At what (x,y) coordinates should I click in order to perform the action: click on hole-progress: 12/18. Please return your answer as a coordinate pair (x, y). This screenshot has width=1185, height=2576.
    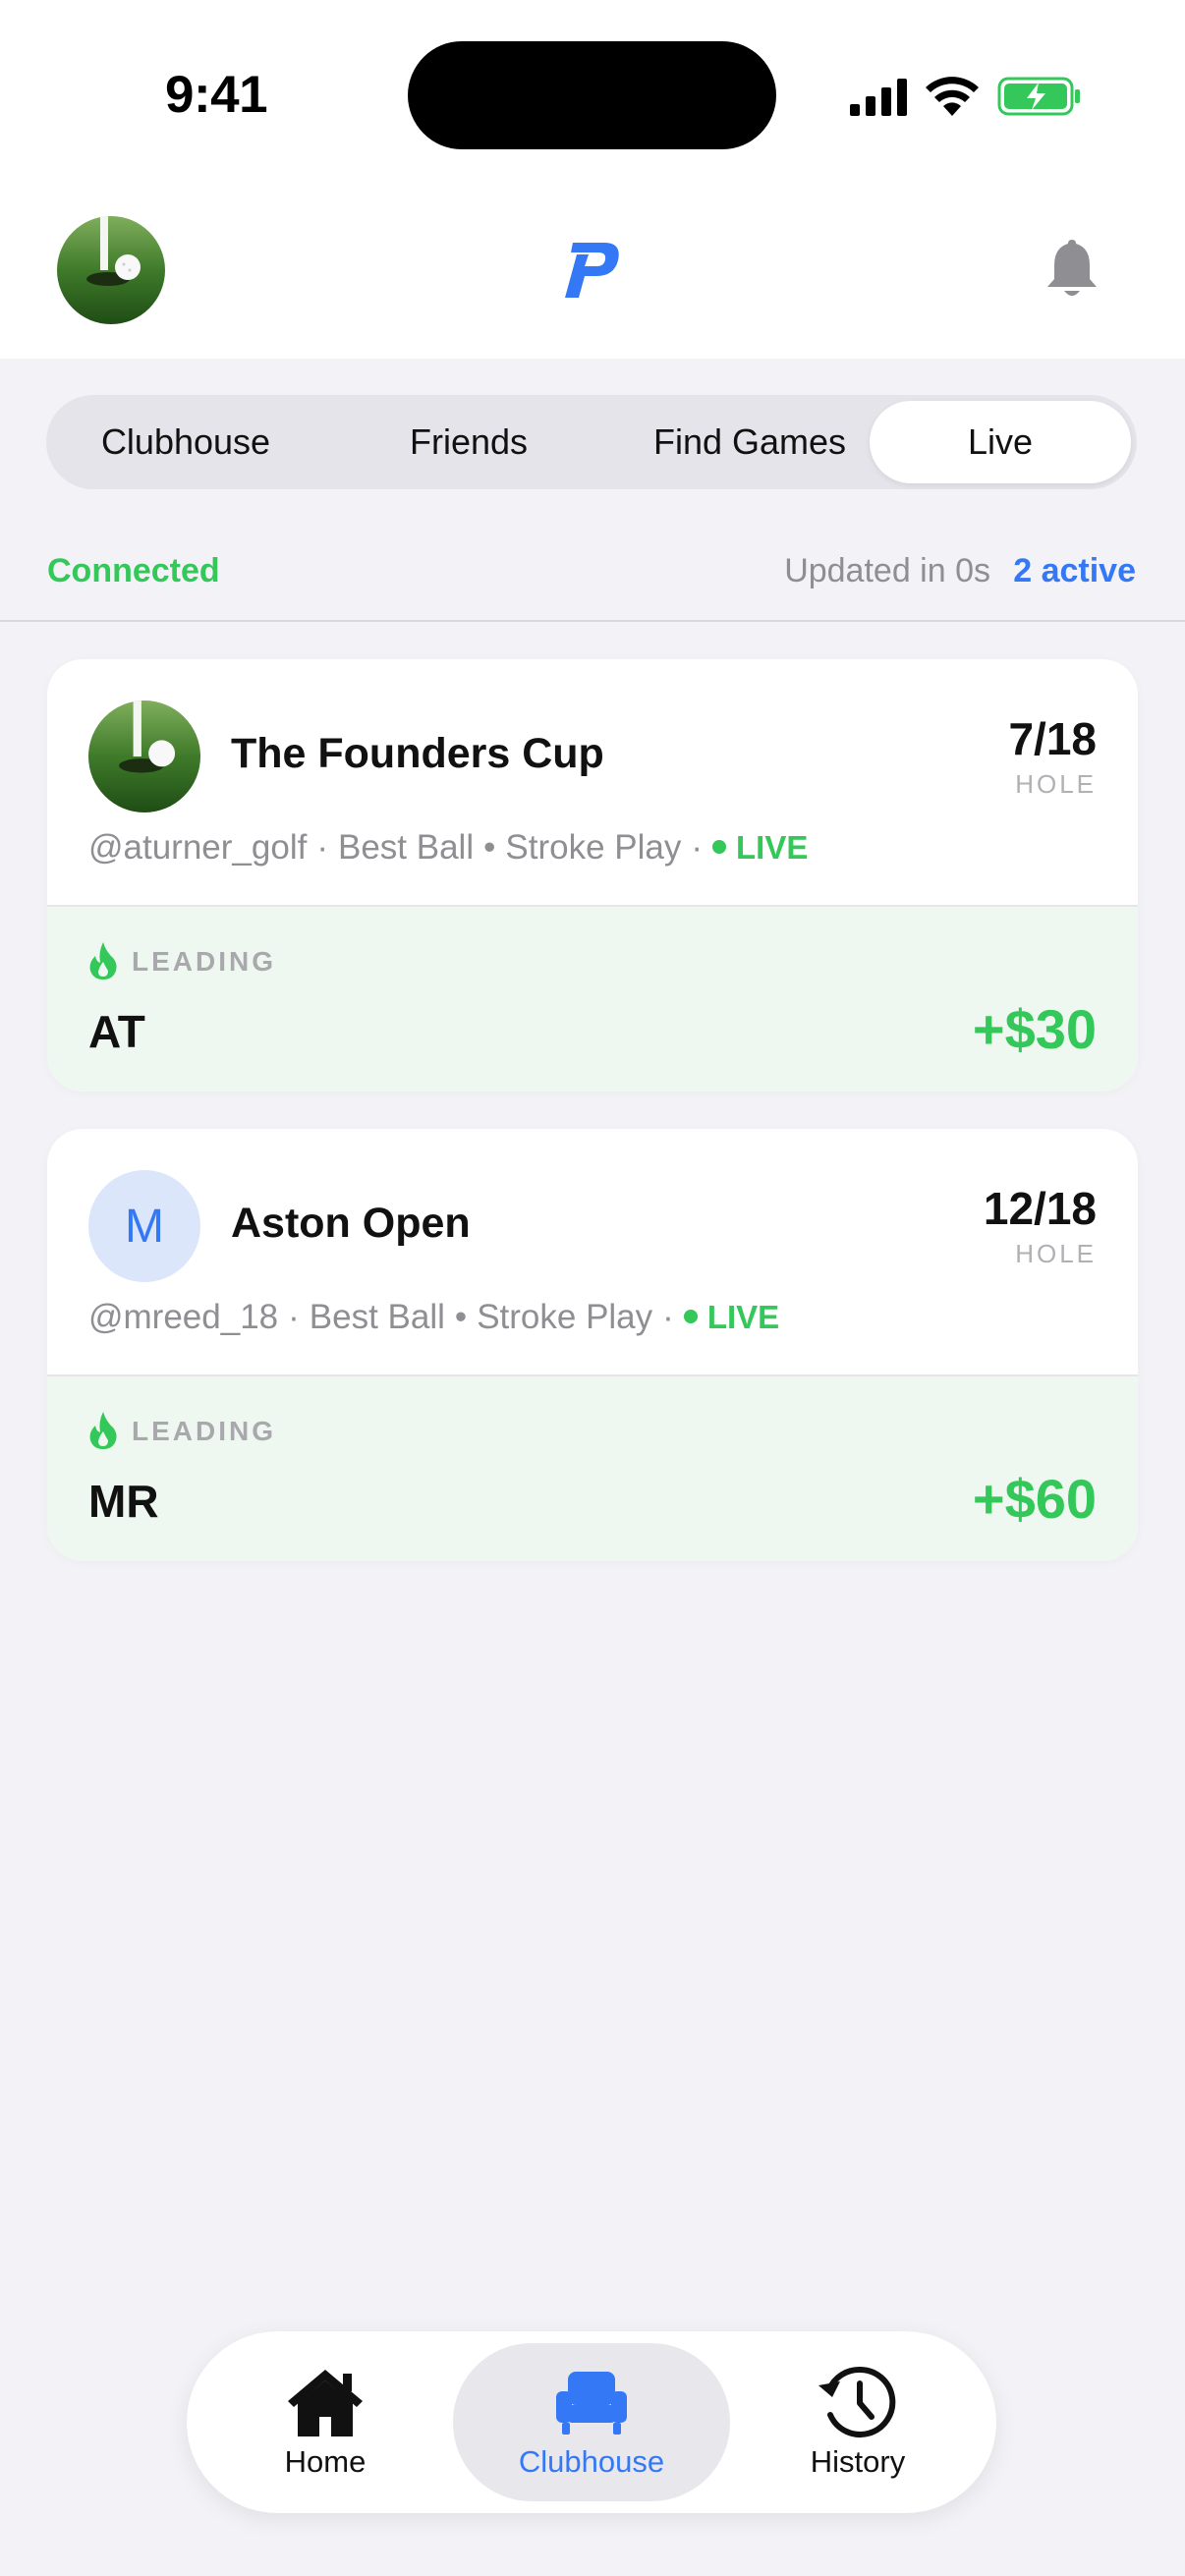
    Looking at the image, I should click on (1040, 1208).